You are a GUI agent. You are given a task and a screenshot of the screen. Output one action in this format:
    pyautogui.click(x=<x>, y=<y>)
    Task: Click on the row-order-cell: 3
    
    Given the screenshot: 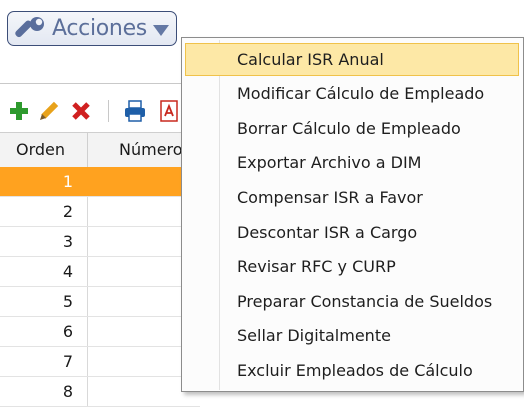 What is the action you would take?
    pyautogui.click(x=44, y=241)
    